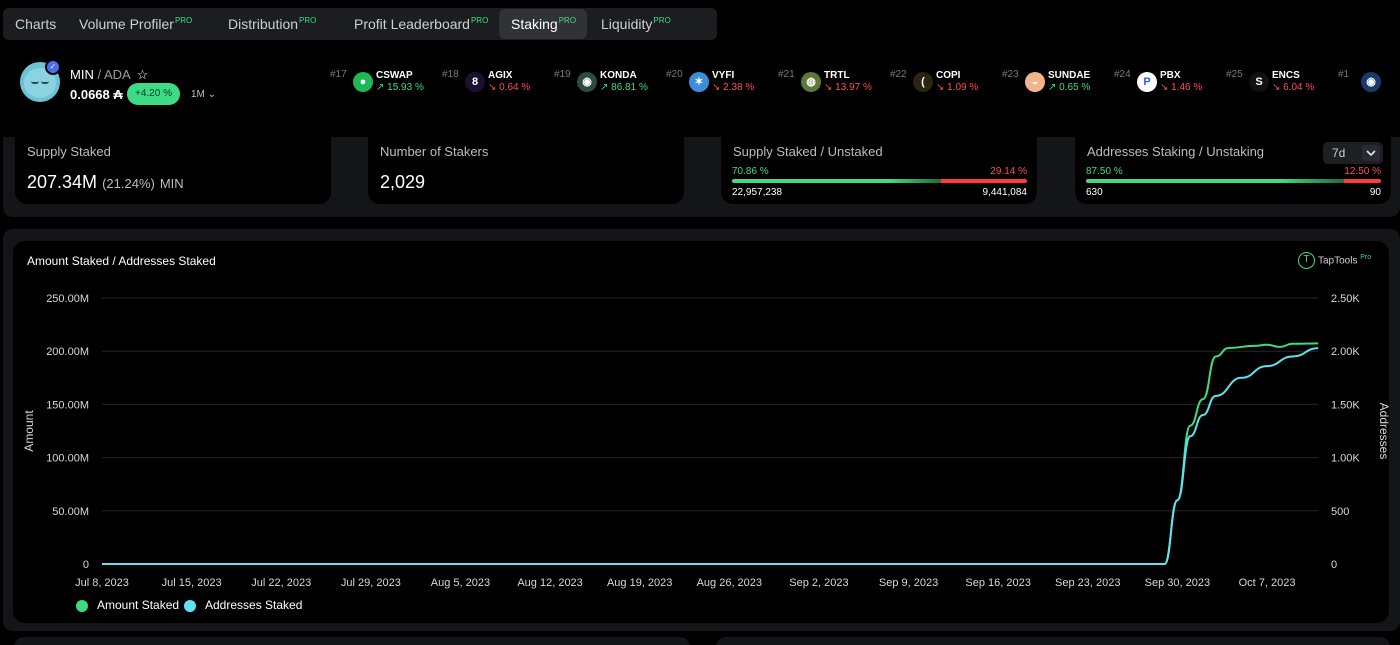 The width and height of the screenshot is (1400, 645). What do you see at coordinates (67, 405) in the screenshot?
I see `y-tick-label: 150.00M` at bounding box center [67, 405].